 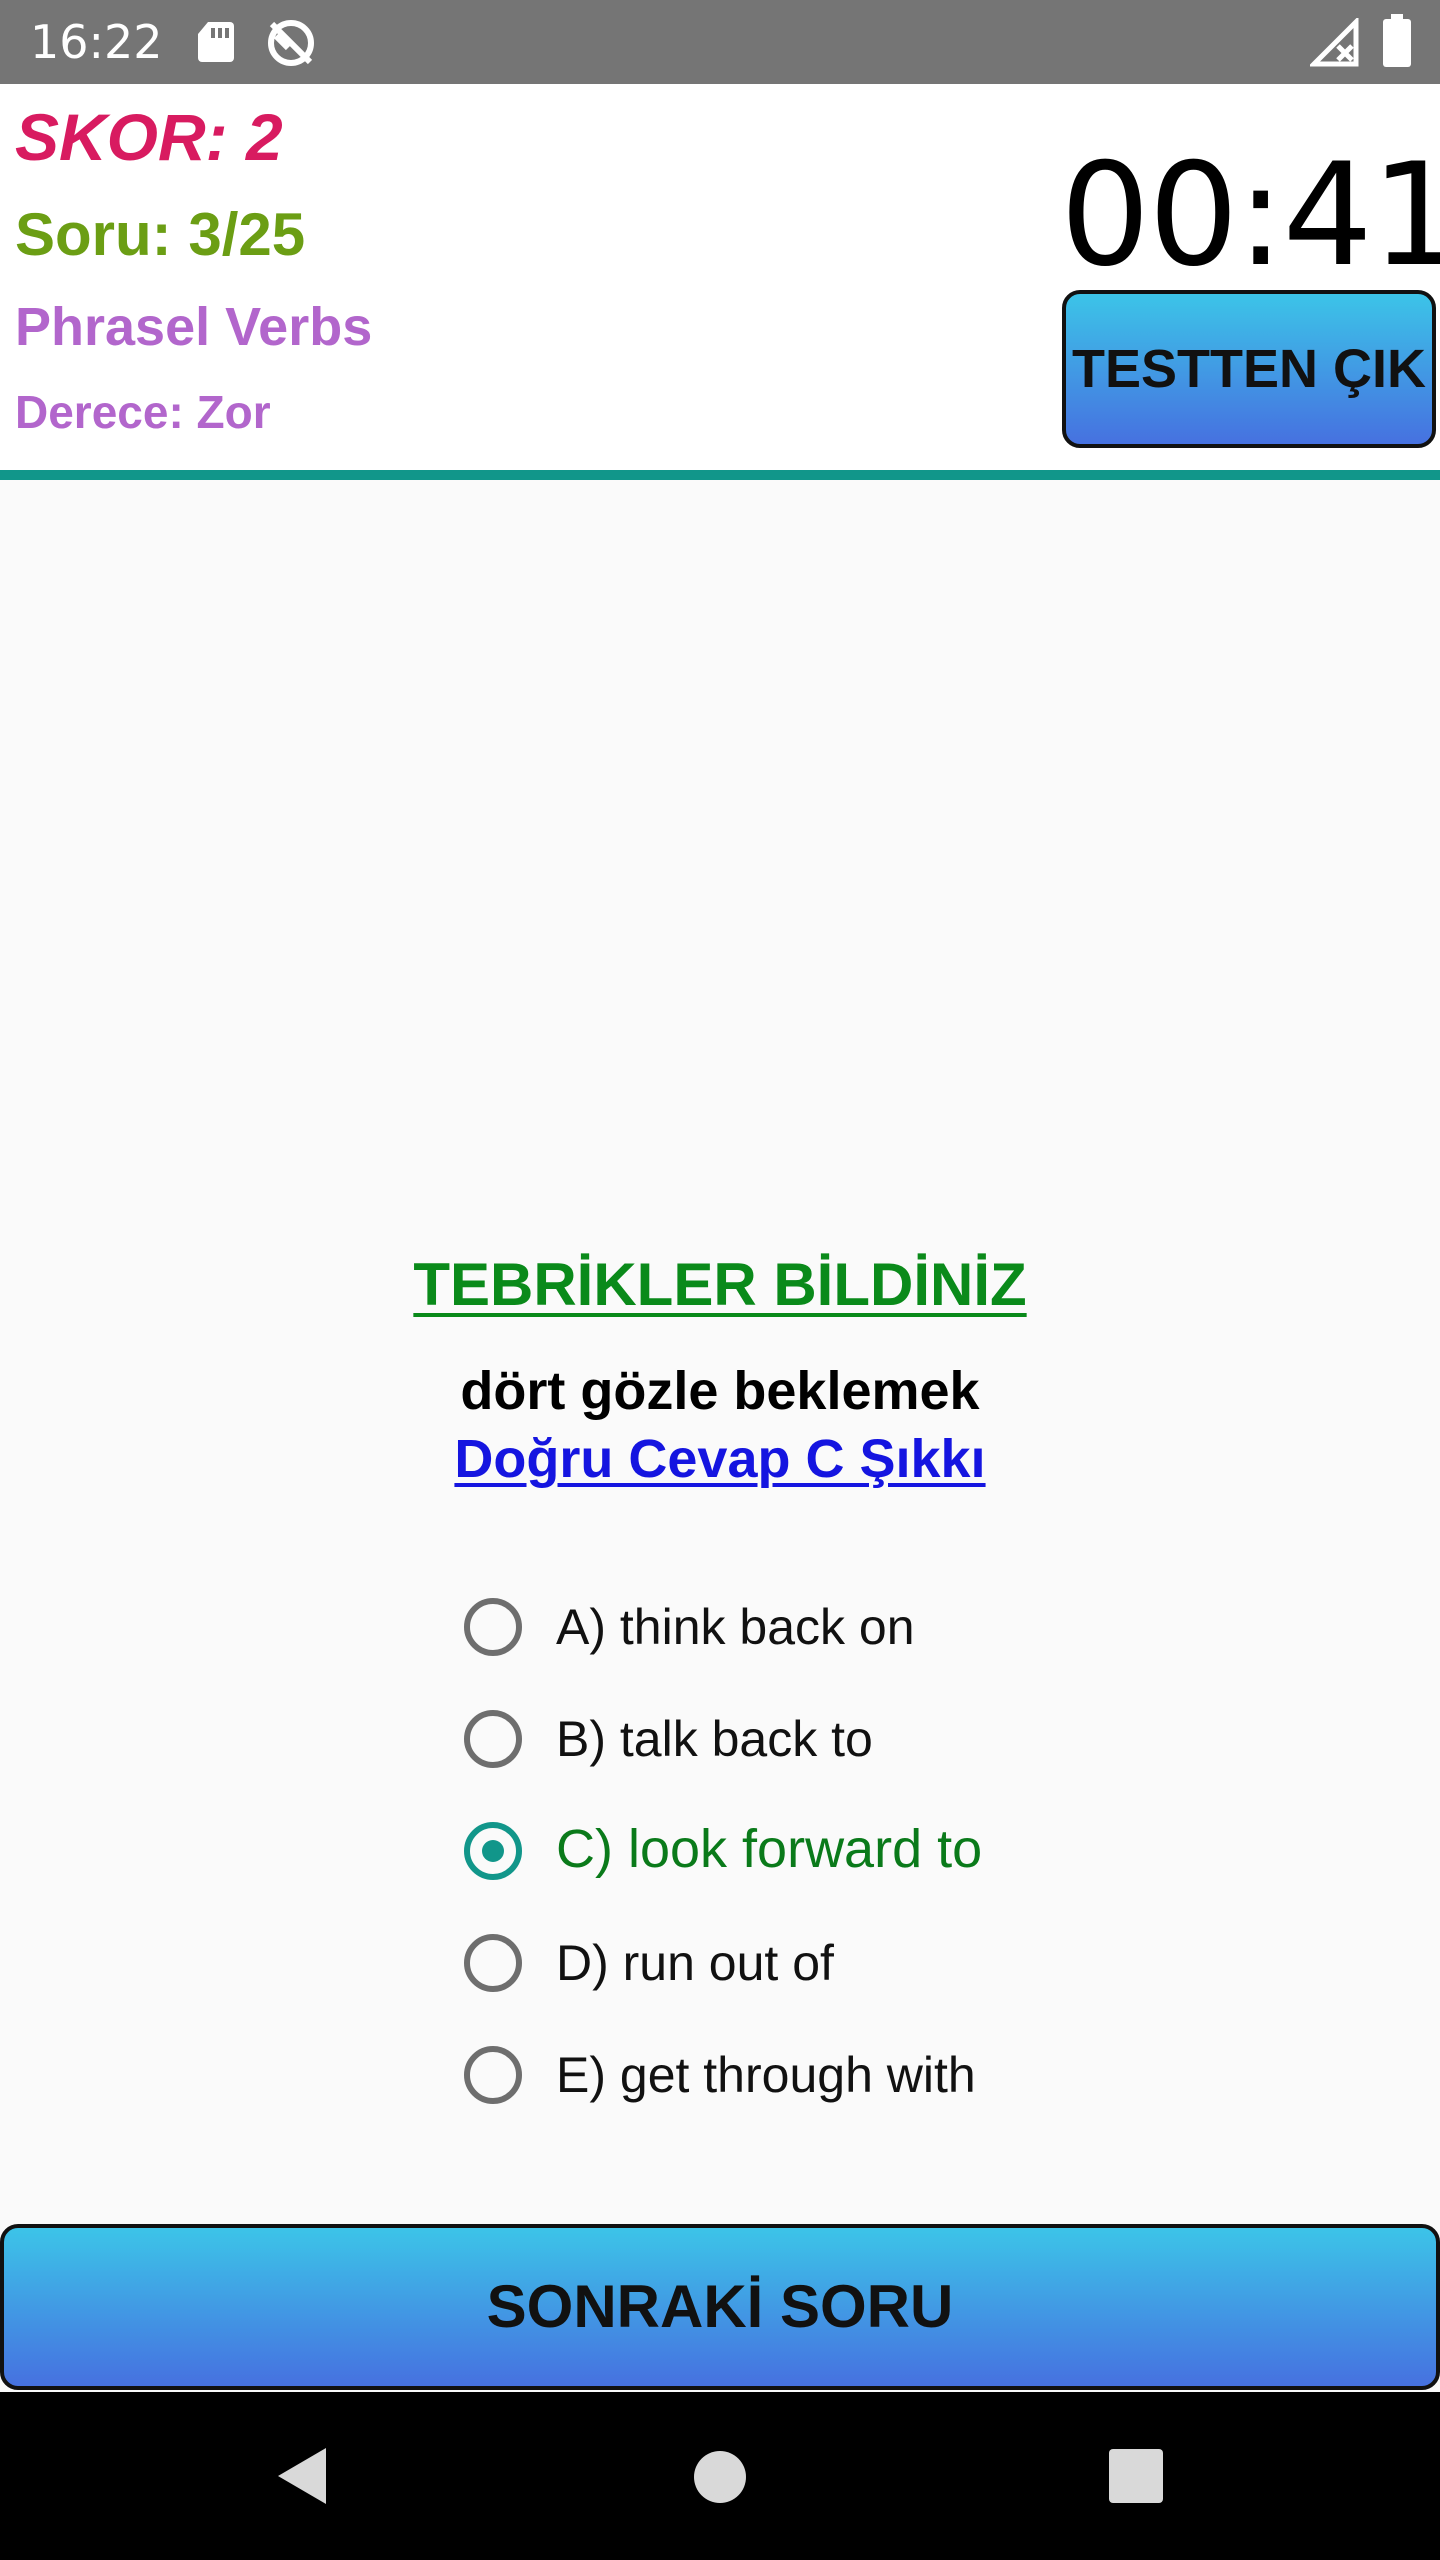 I want to click on exit-test-button: TESTTEN ÇIK, so click(x=1249, y=369).